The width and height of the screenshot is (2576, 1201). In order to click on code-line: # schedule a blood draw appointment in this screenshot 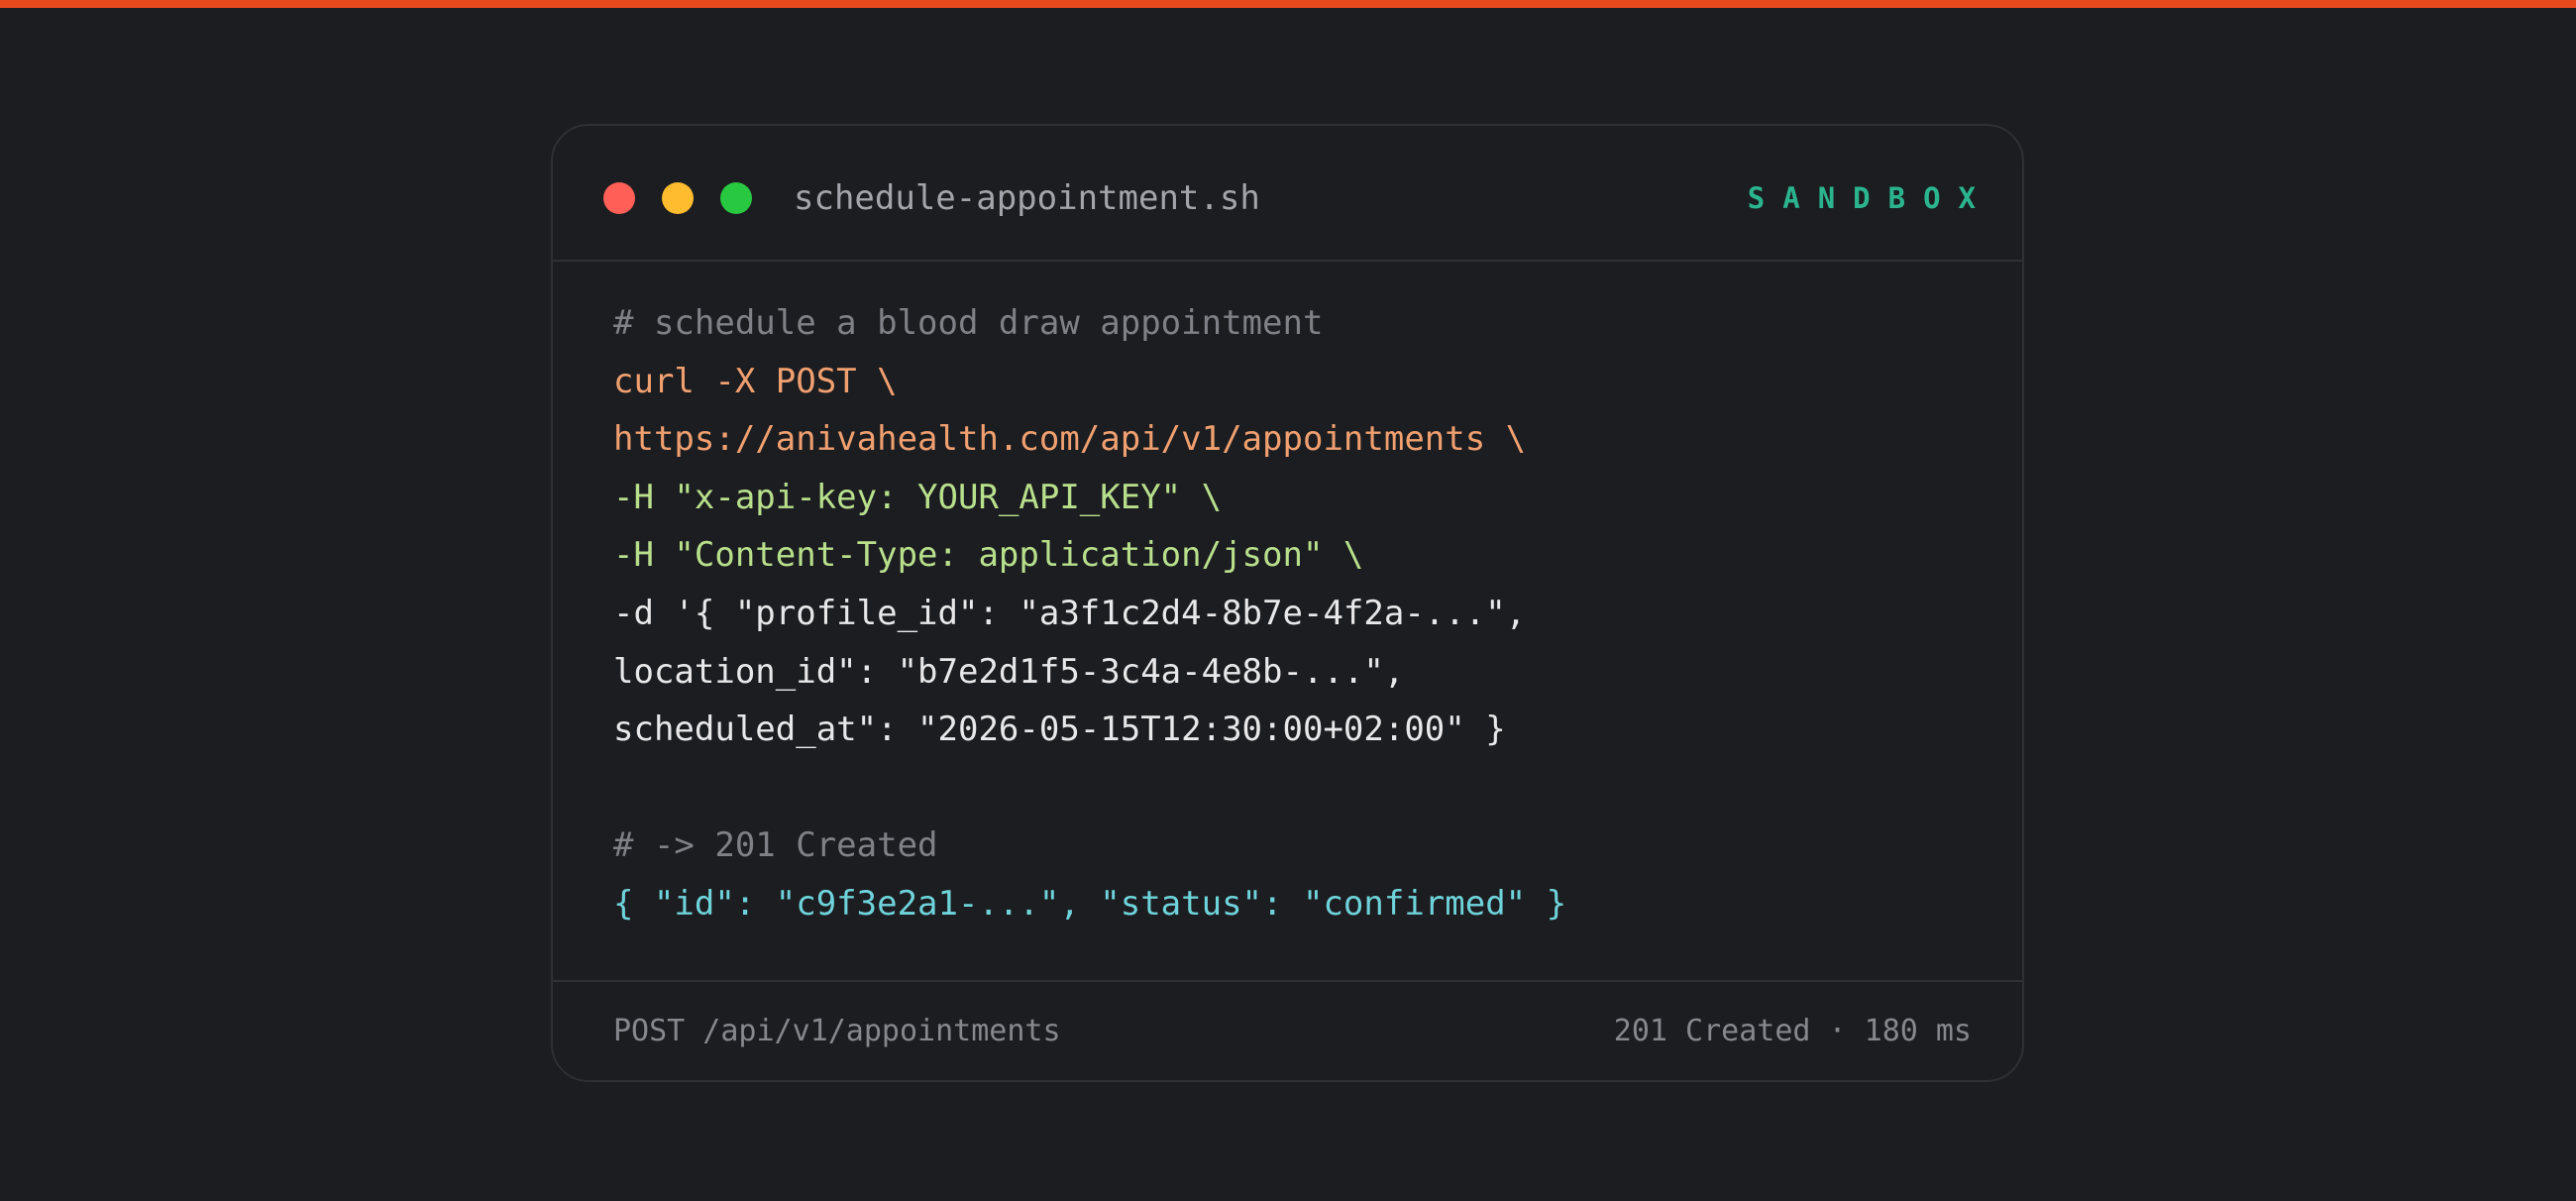, I will do `click(968, 323)`.